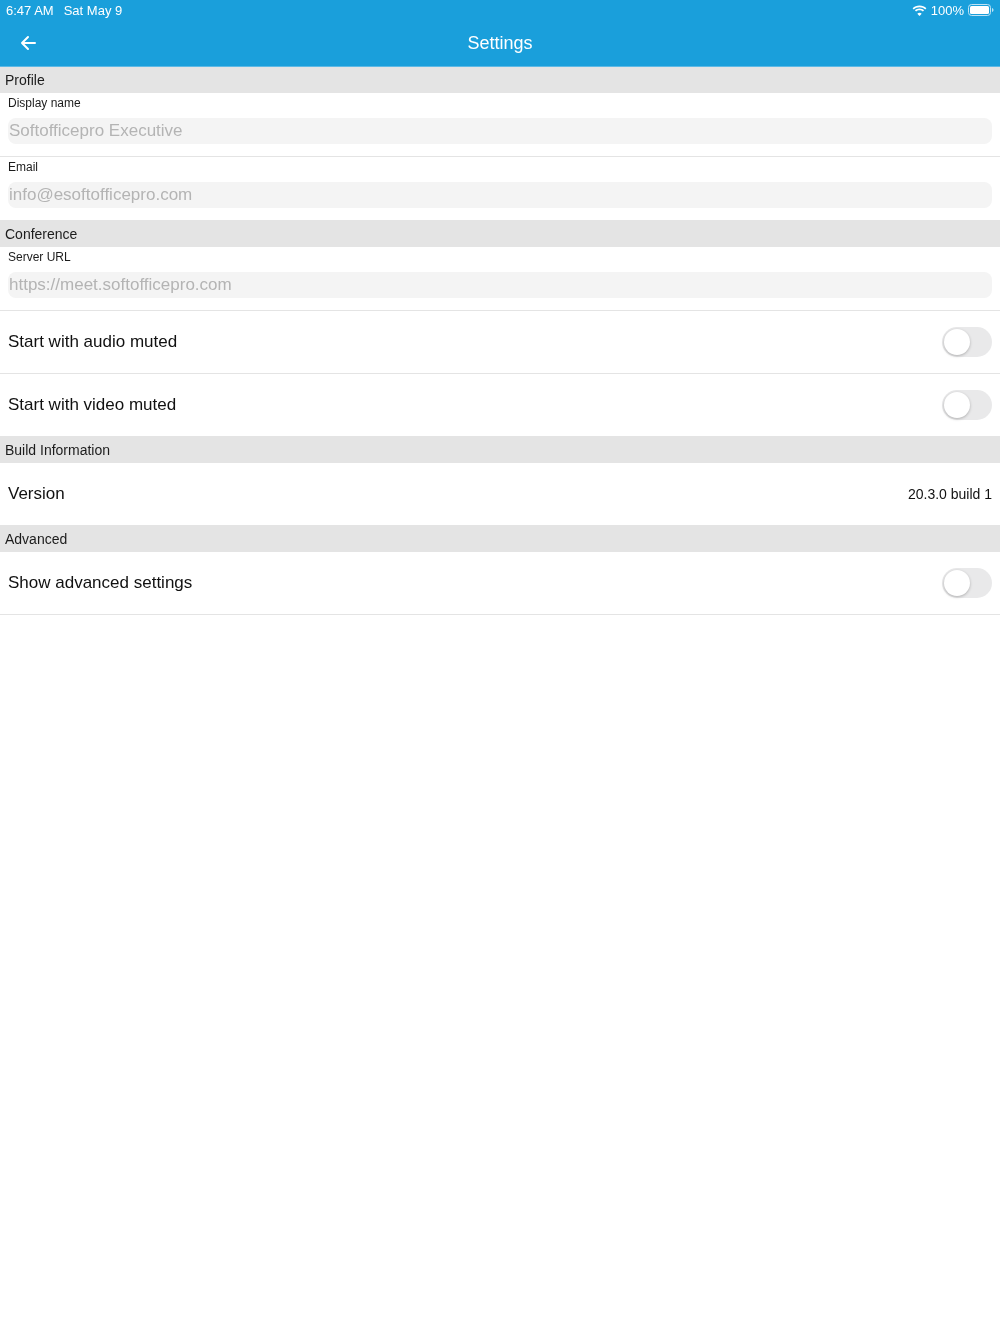 The width and height of the screenshot is (1000, 1334). I want to click on setting-label: Version, so click(36, 494).